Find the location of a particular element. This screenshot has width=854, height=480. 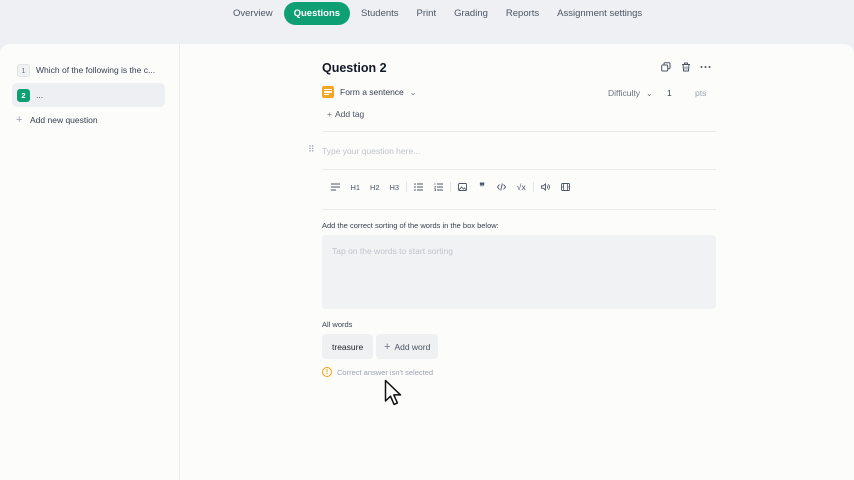

add-tag-button: + Add tag is located at coordinates (345, 114).